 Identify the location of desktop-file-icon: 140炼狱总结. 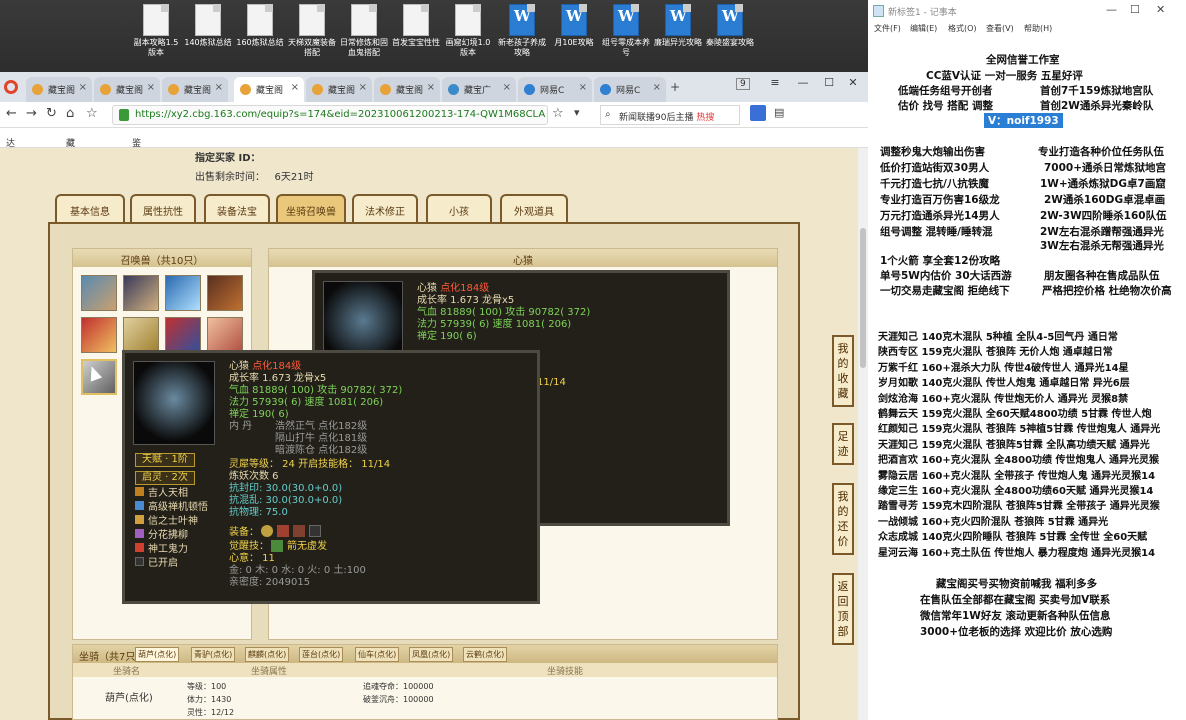
(208, 26).